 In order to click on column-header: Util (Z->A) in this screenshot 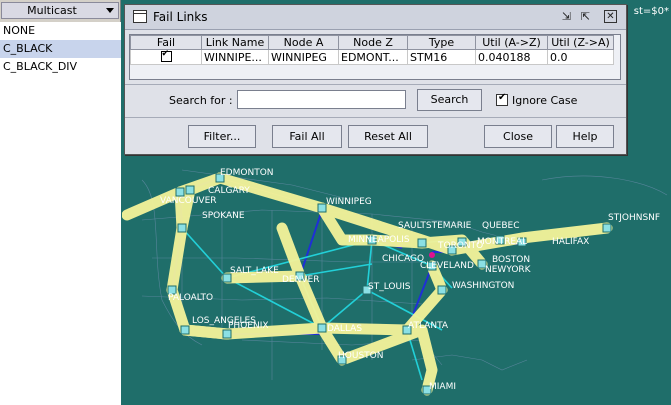, I will do `click(580, 42)`.